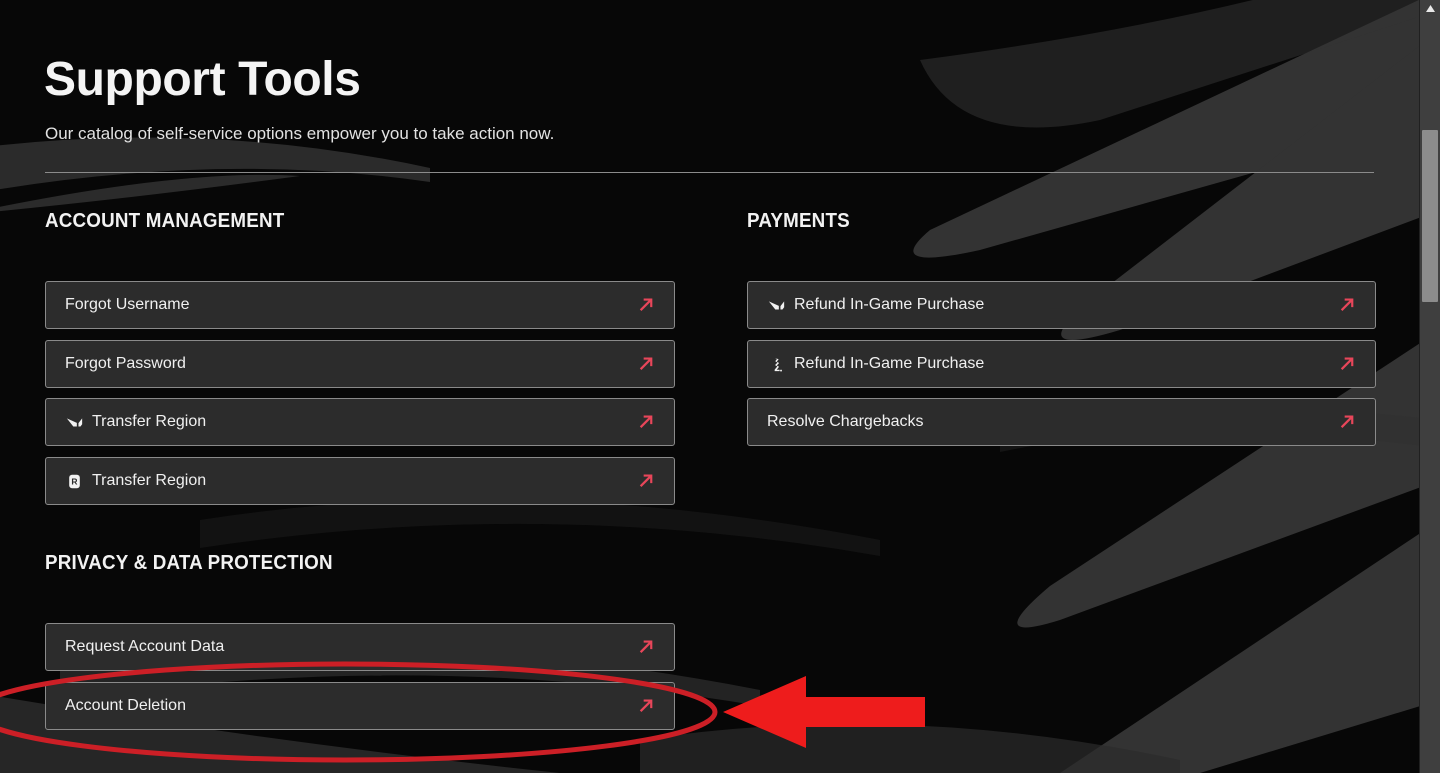 The image size is (1440, 773). What do you see at coordinates (165, 221) in the screenshot?
I see `section-heading: ACCOUNT MANAGEMENT` at bounding box center [165, 221].